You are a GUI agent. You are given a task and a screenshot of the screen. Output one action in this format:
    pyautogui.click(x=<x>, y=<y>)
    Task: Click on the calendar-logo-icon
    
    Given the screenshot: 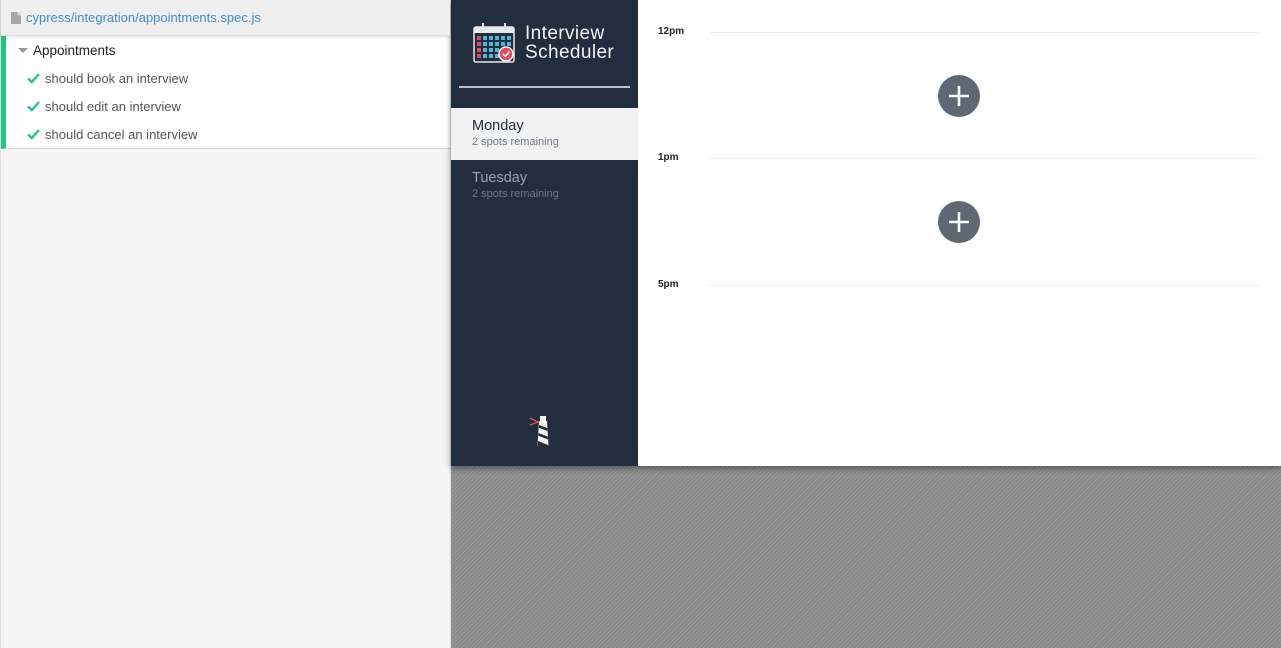 What is the action you would take?
    pyautogui.click(x=494, y=43)
    